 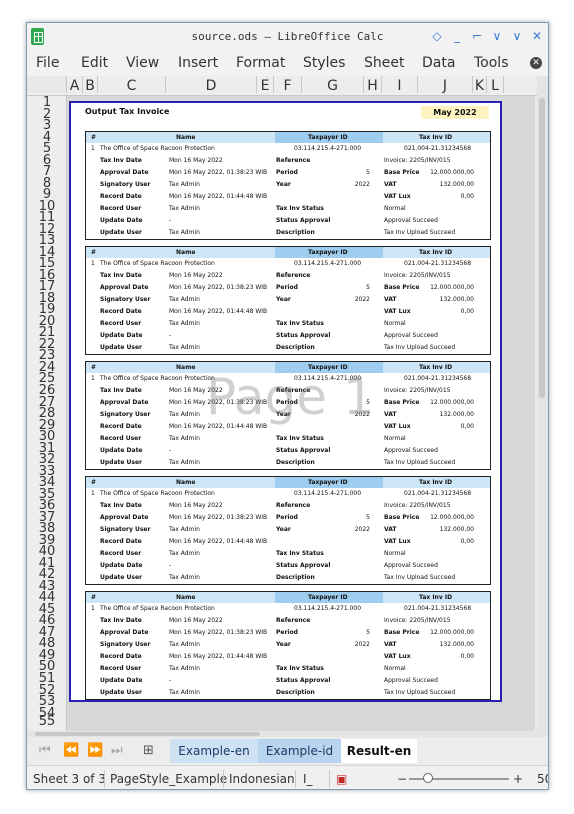 What do you see at coordinates (121, 311) in the screenshot?
I see `field-label: Record Date` at bounding box center [121, 311].